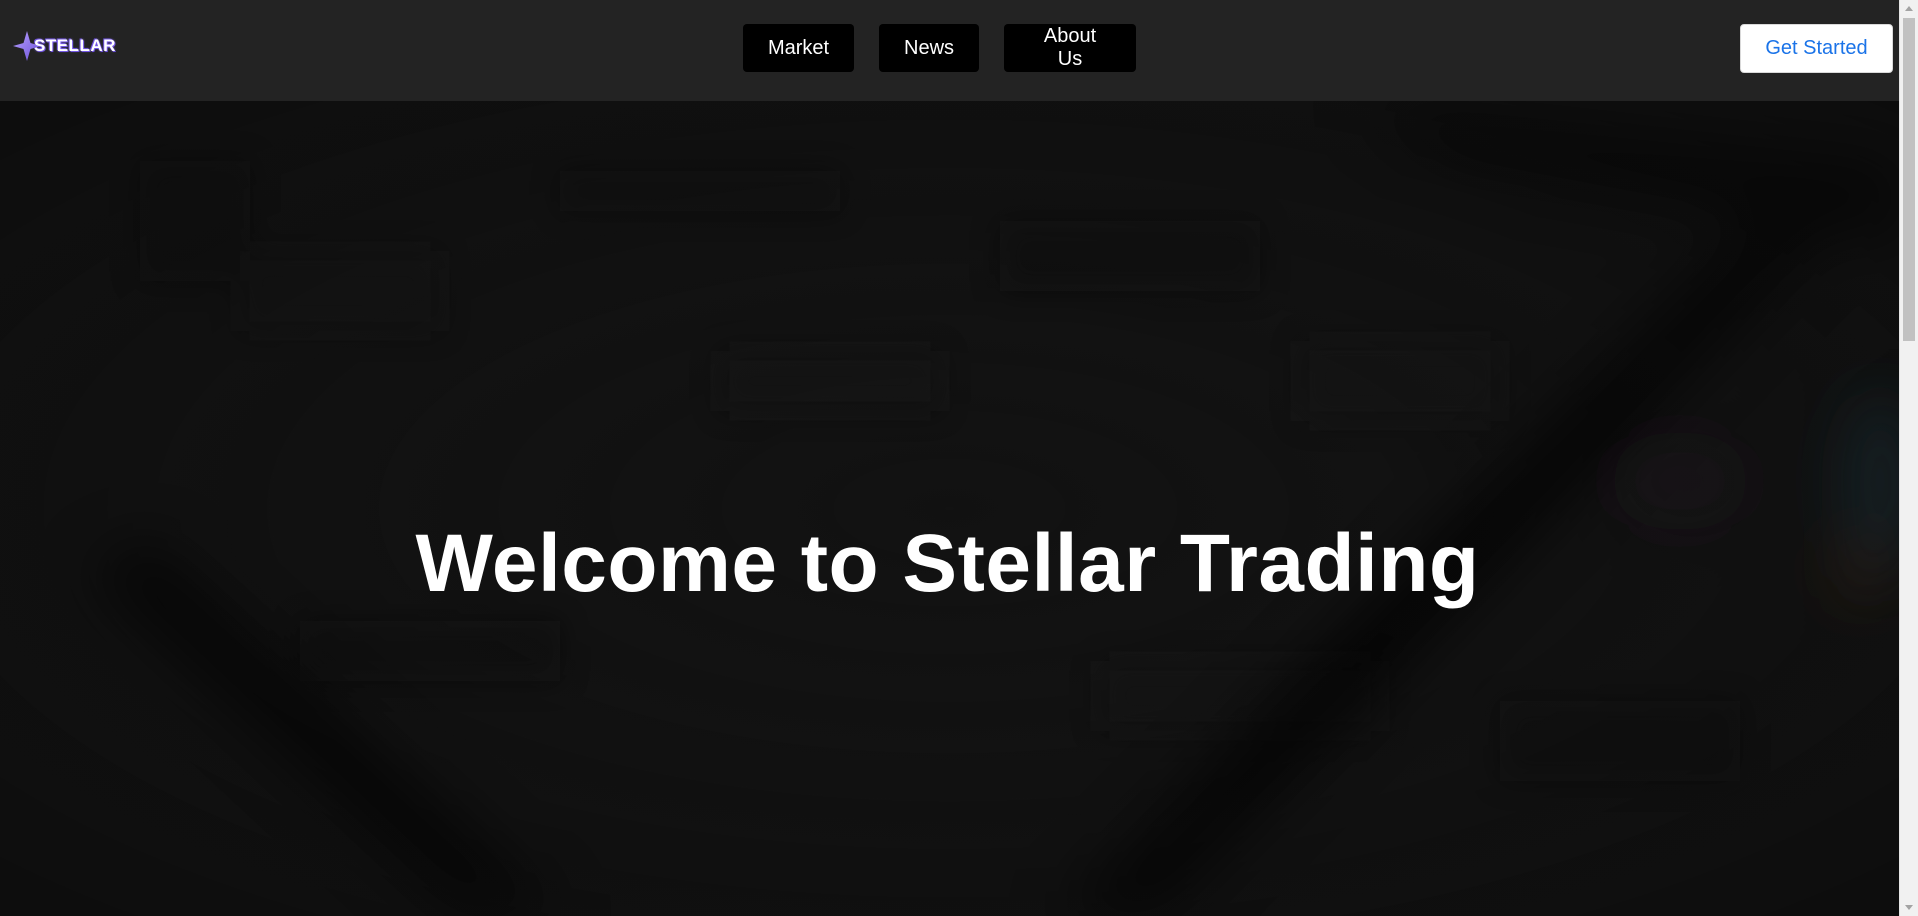 The height and width of the screenshot is (916, 1918). I want to click on triangle-down-icon, so click(1909, 907).